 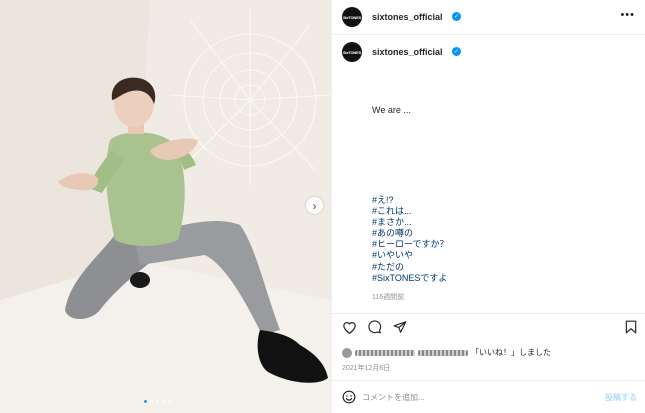 What do you see at coordinates (410, 278) in the screenshot?
I see `hashtag: #SixTONESですよ` at bounding box center [410, 278].